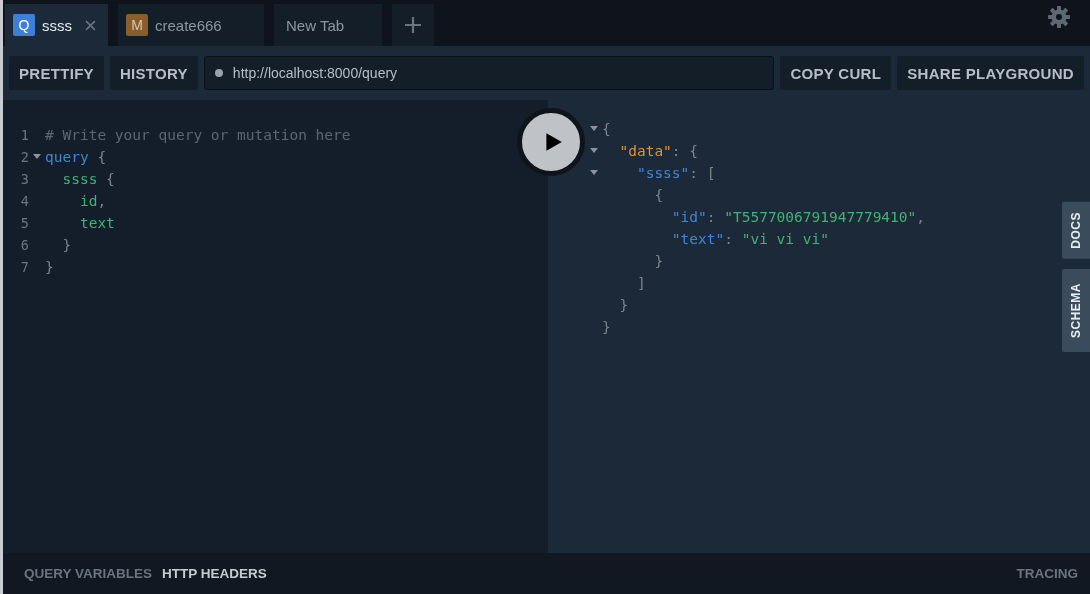  Describe the element at coordinates (658, 151) in the screenshot. I see `json-line: "data": {` at that location.